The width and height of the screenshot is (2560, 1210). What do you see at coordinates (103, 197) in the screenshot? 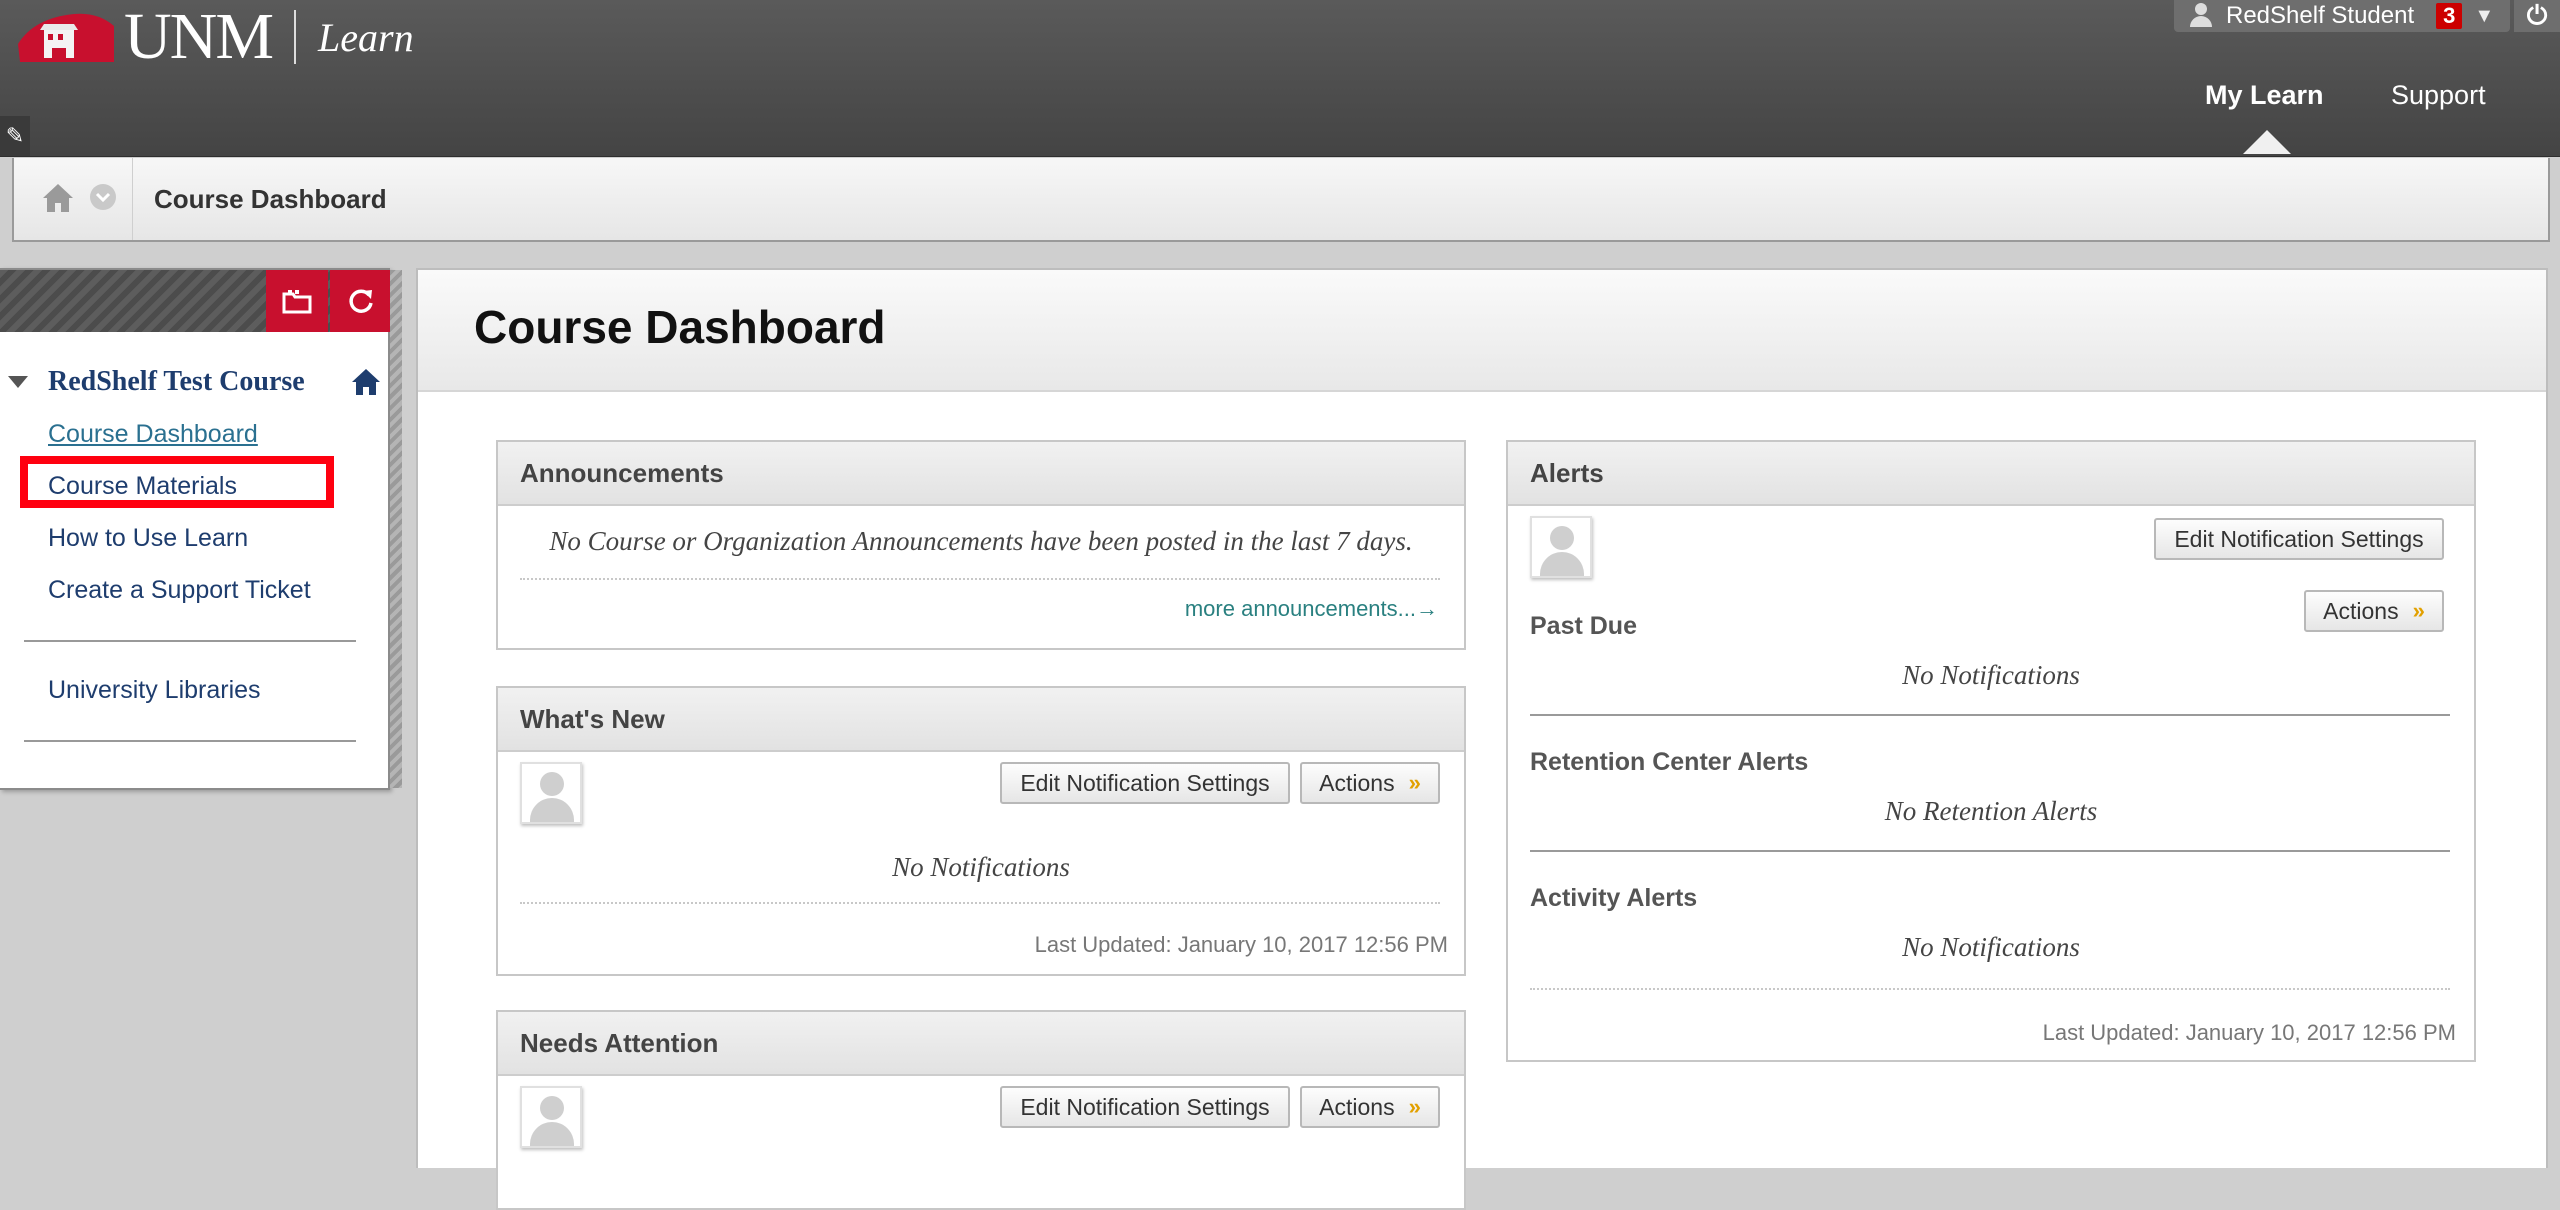
I see `breadcrumb-menu-icon` at bounding box center [103, 197].